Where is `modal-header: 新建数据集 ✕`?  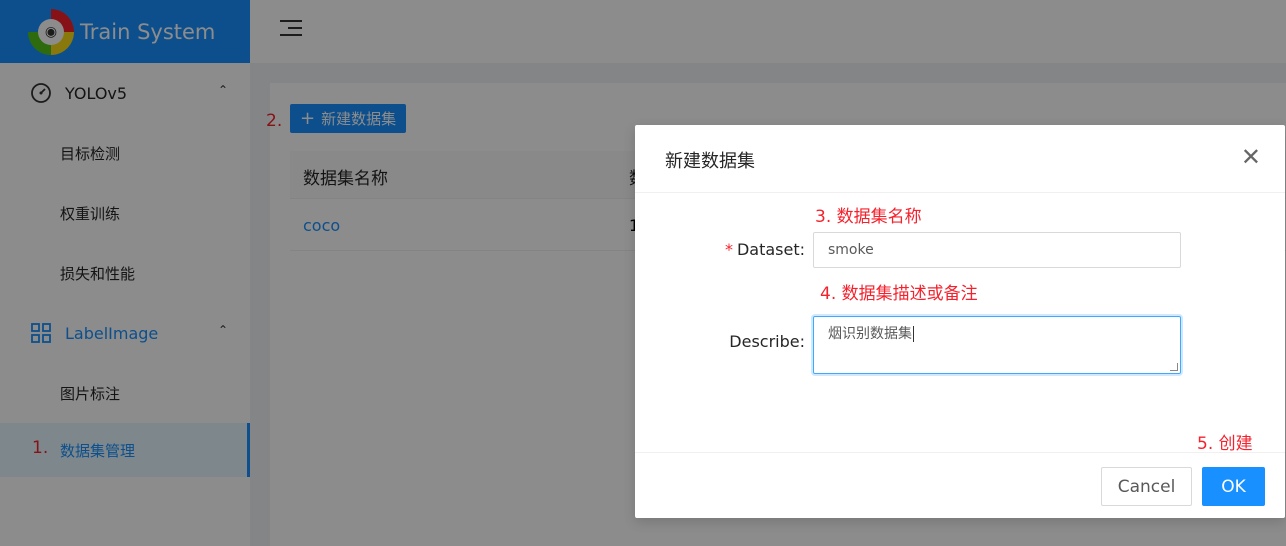 modal-header: 新建数据集 ✕ is located at coordinates (960, 159).